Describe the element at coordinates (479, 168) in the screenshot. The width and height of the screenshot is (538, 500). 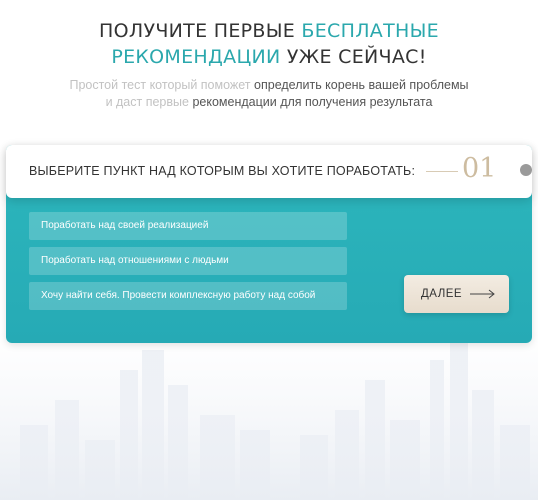
I see `question-number: 01` at that location.